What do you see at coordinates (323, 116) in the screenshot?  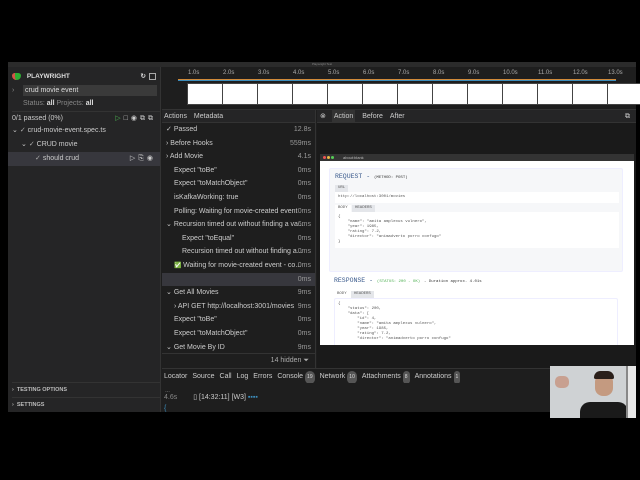 I see `pick-locator-icon: ⊗` at bounding box center [323, 116].